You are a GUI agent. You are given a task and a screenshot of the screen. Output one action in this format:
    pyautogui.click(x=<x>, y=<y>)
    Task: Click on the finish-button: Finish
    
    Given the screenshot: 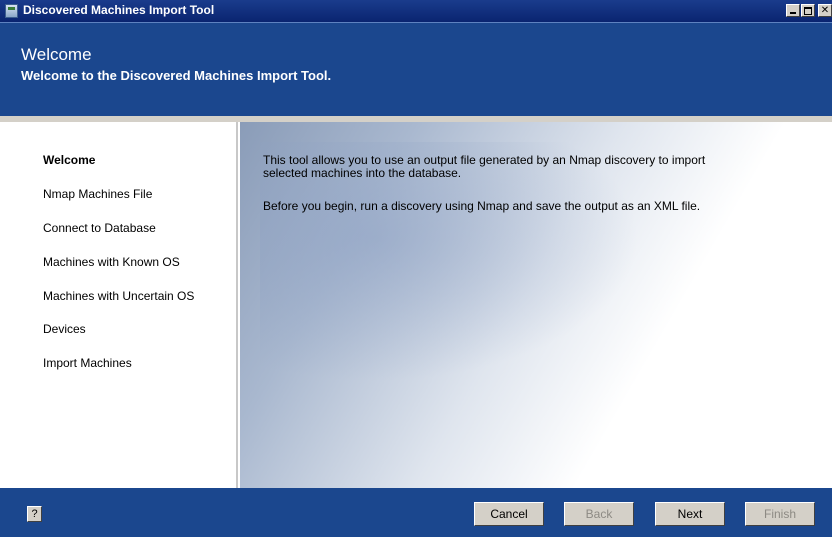 What is the action you would take?
    pyautogui.click(x=780, y=514)
    